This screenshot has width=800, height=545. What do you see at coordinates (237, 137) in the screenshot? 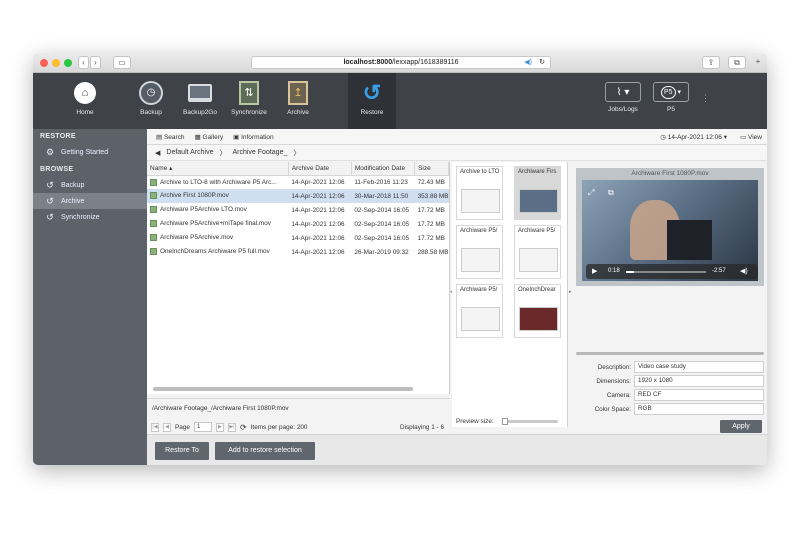
I see `info-icon: ▣` at bounding box center [237, 137].